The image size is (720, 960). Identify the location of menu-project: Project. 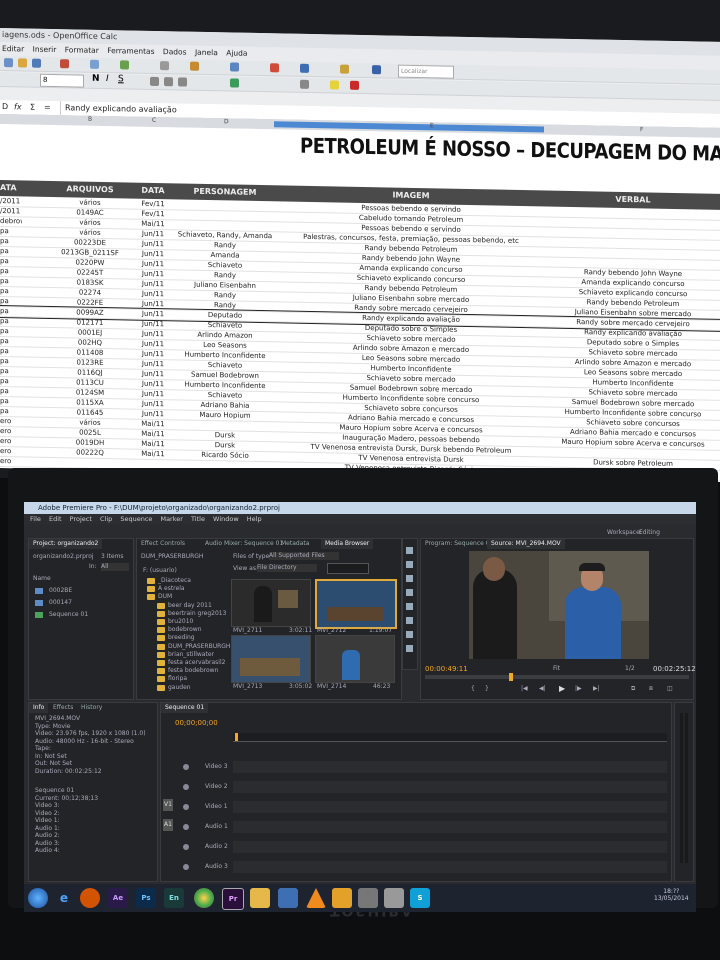
(81, 519).